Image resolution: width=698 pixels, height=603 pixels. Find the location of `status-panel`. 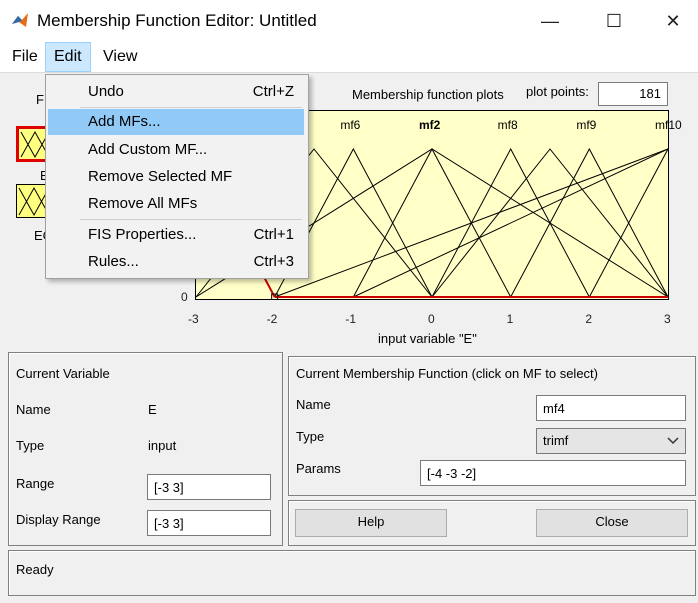

status-panel is located at coordinates (352, 573).